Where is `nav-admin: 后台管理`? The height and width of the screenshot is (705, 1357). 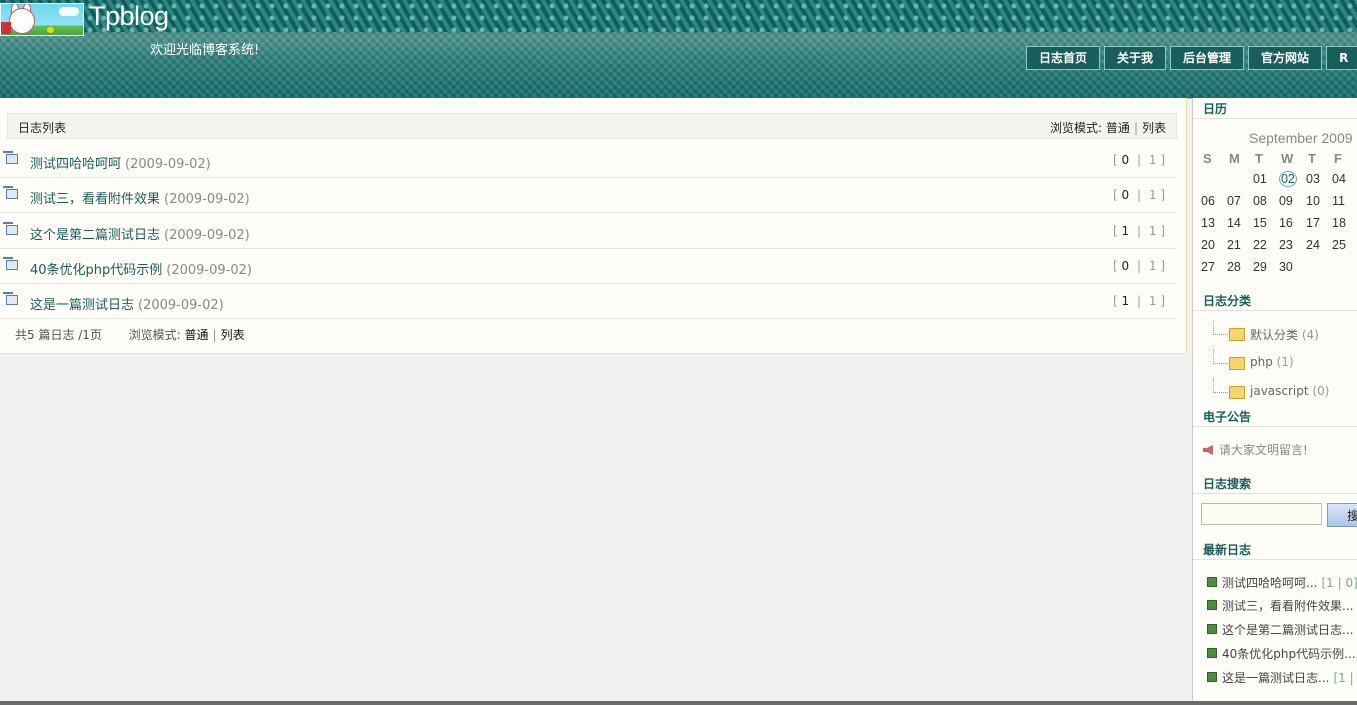 nav-admin: 后台管理 is located at coordinates (1207, 58).